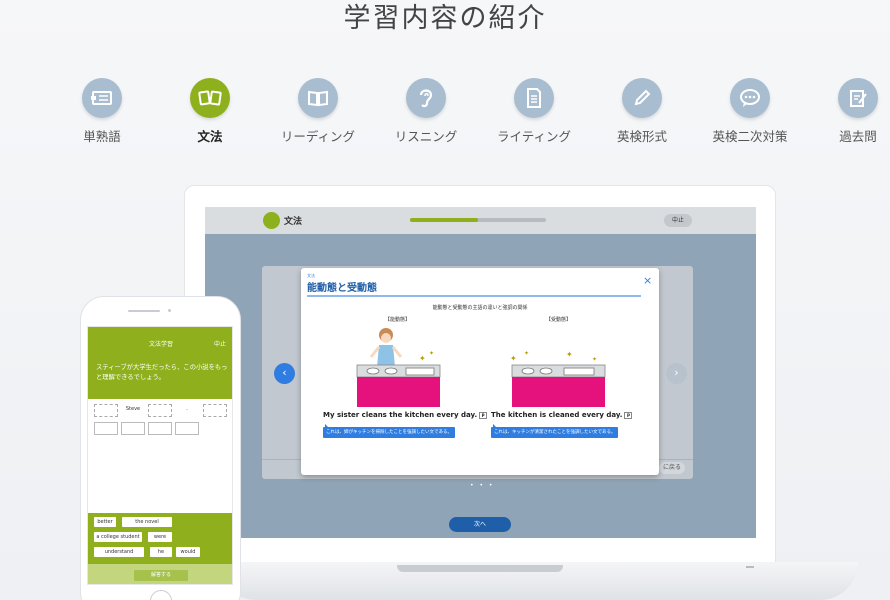  What do you see at coordinates (210, 136) in the screenshot?
I see `nav-label: 文法` at bounding box center [210, 136].